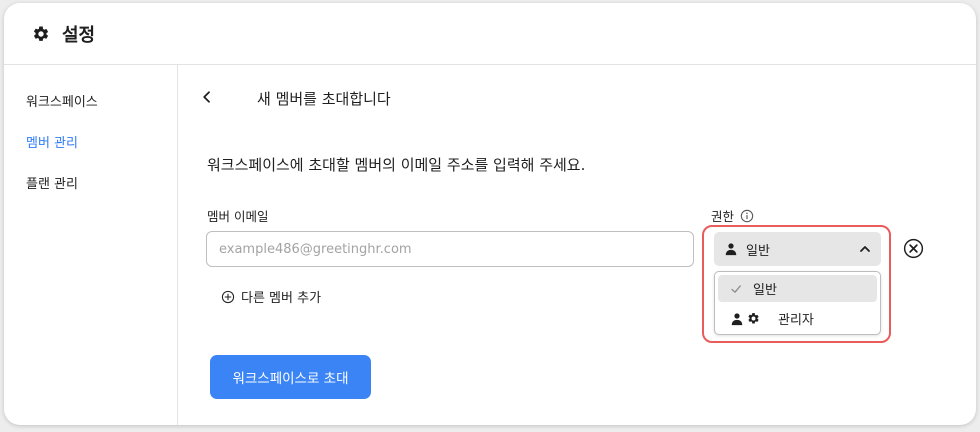  I want to click on permission-option-label: 관리자, so click(796, 320).